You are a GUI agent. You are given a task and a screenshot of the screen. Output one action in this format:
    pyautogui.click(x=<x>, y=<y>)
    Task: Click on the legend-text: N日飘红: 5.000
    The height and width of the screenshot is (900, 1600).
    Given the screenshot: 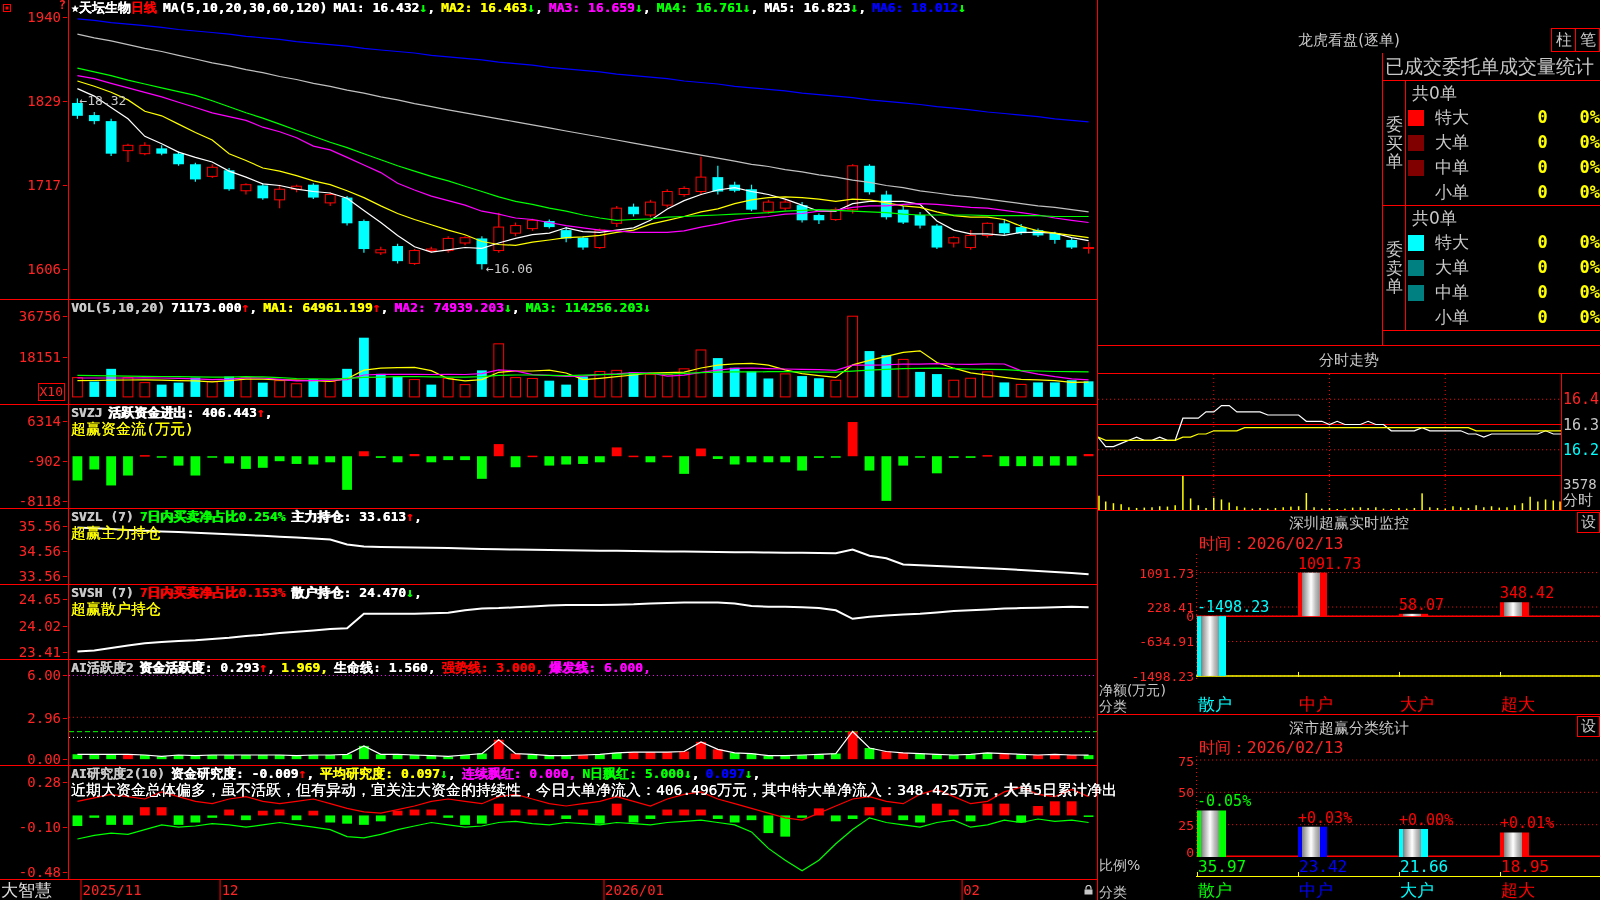 What is the action you would take?
    pyautogui.click(x=633, y=774)
    